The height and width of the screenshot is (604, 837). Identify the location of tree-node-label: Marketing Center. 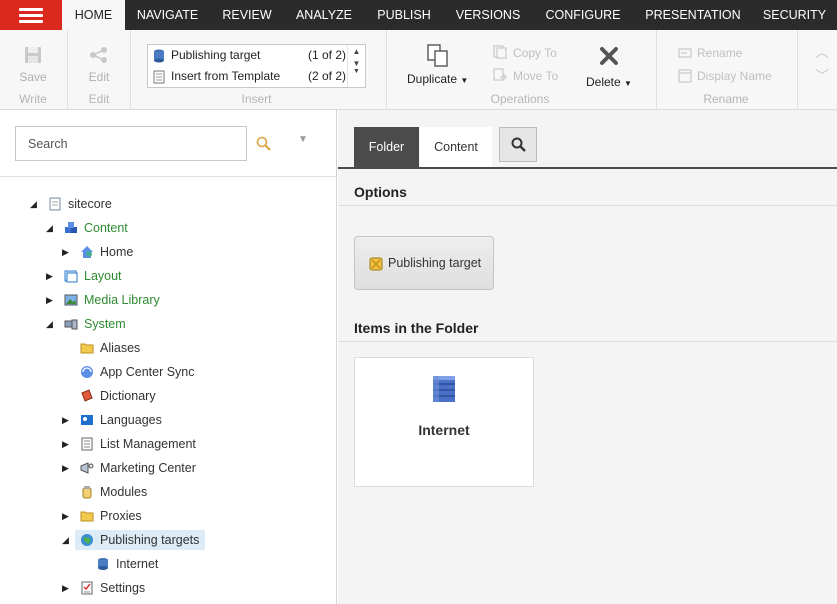
(148, 468).